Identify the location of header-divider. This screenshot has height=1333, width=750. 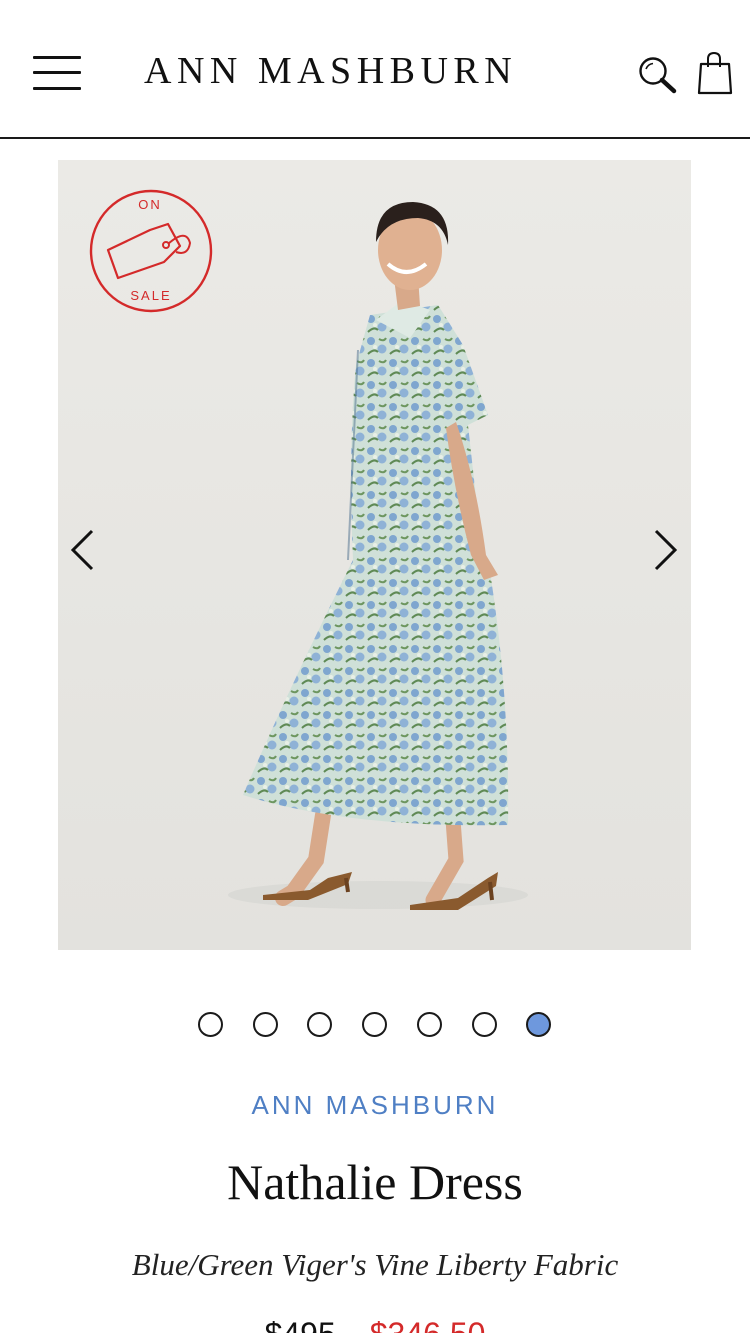
(375, 138).